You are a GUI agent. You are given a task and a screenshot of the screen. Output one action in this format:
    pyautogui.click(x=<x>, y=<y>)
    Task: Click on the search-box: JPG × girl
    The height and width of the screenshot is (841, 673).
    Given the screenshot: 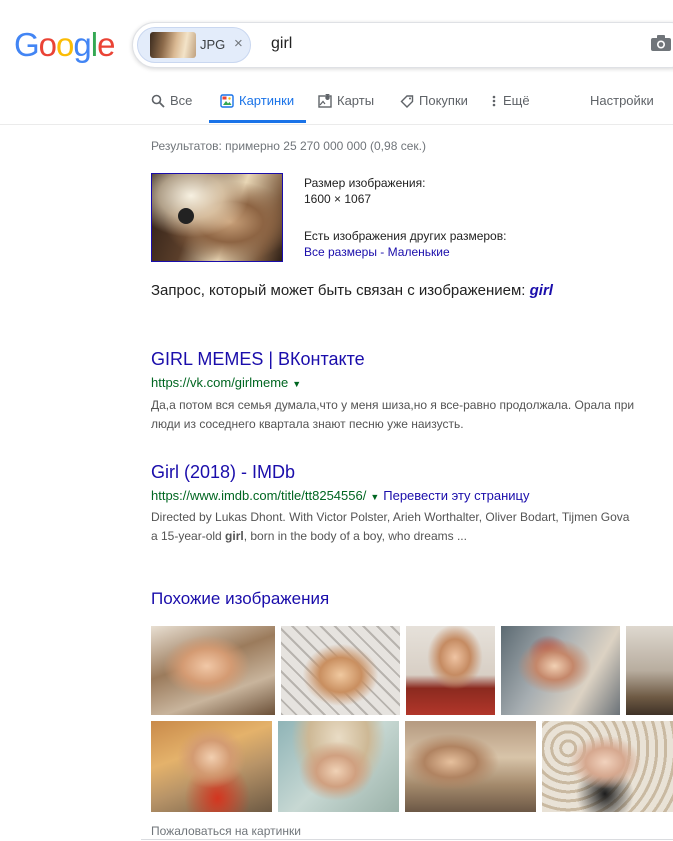 What is the action you would take?
    pyautogui.click(x=402, y=45)
    